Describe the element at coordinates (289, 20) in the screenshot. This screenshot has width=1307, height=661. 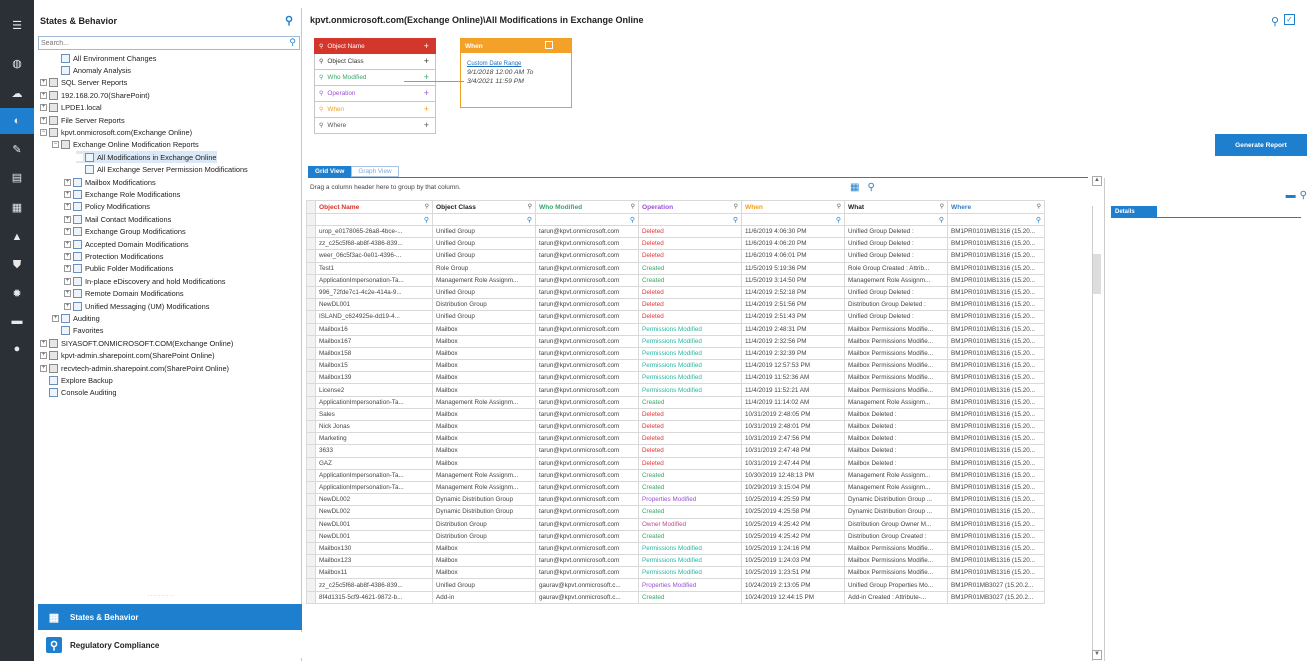
I see `search-tree-icon: ⚲` at that location.